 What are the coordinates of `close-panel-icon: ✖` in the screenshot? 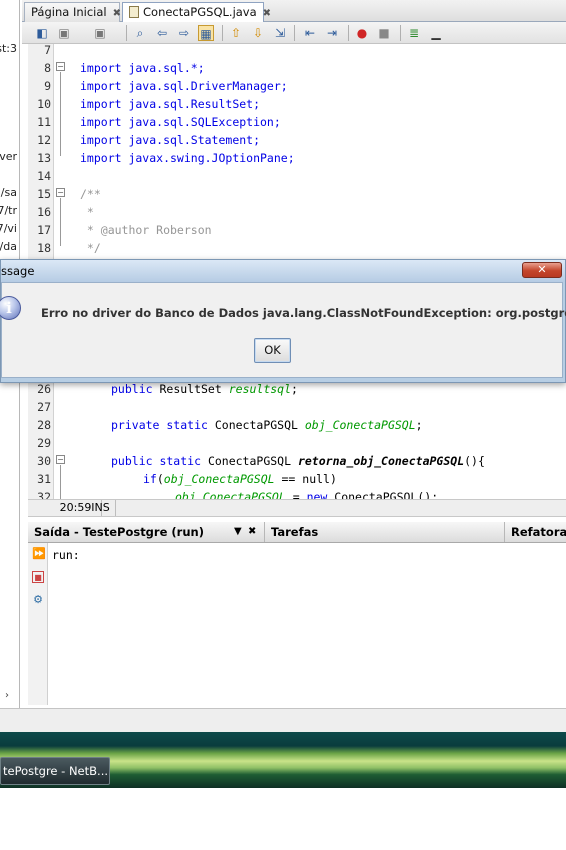 It's located at (252, 532).